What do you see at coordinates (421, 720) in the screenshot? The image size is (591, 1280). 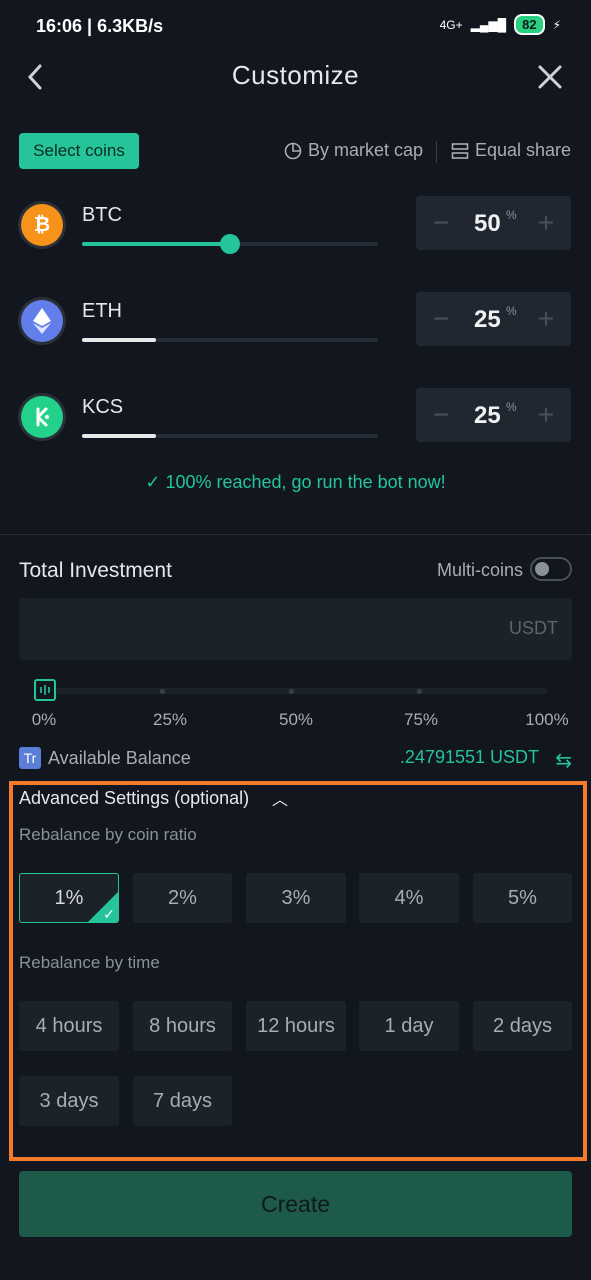 I see `percent-mark: 75%` at bounding box center [421, 720].